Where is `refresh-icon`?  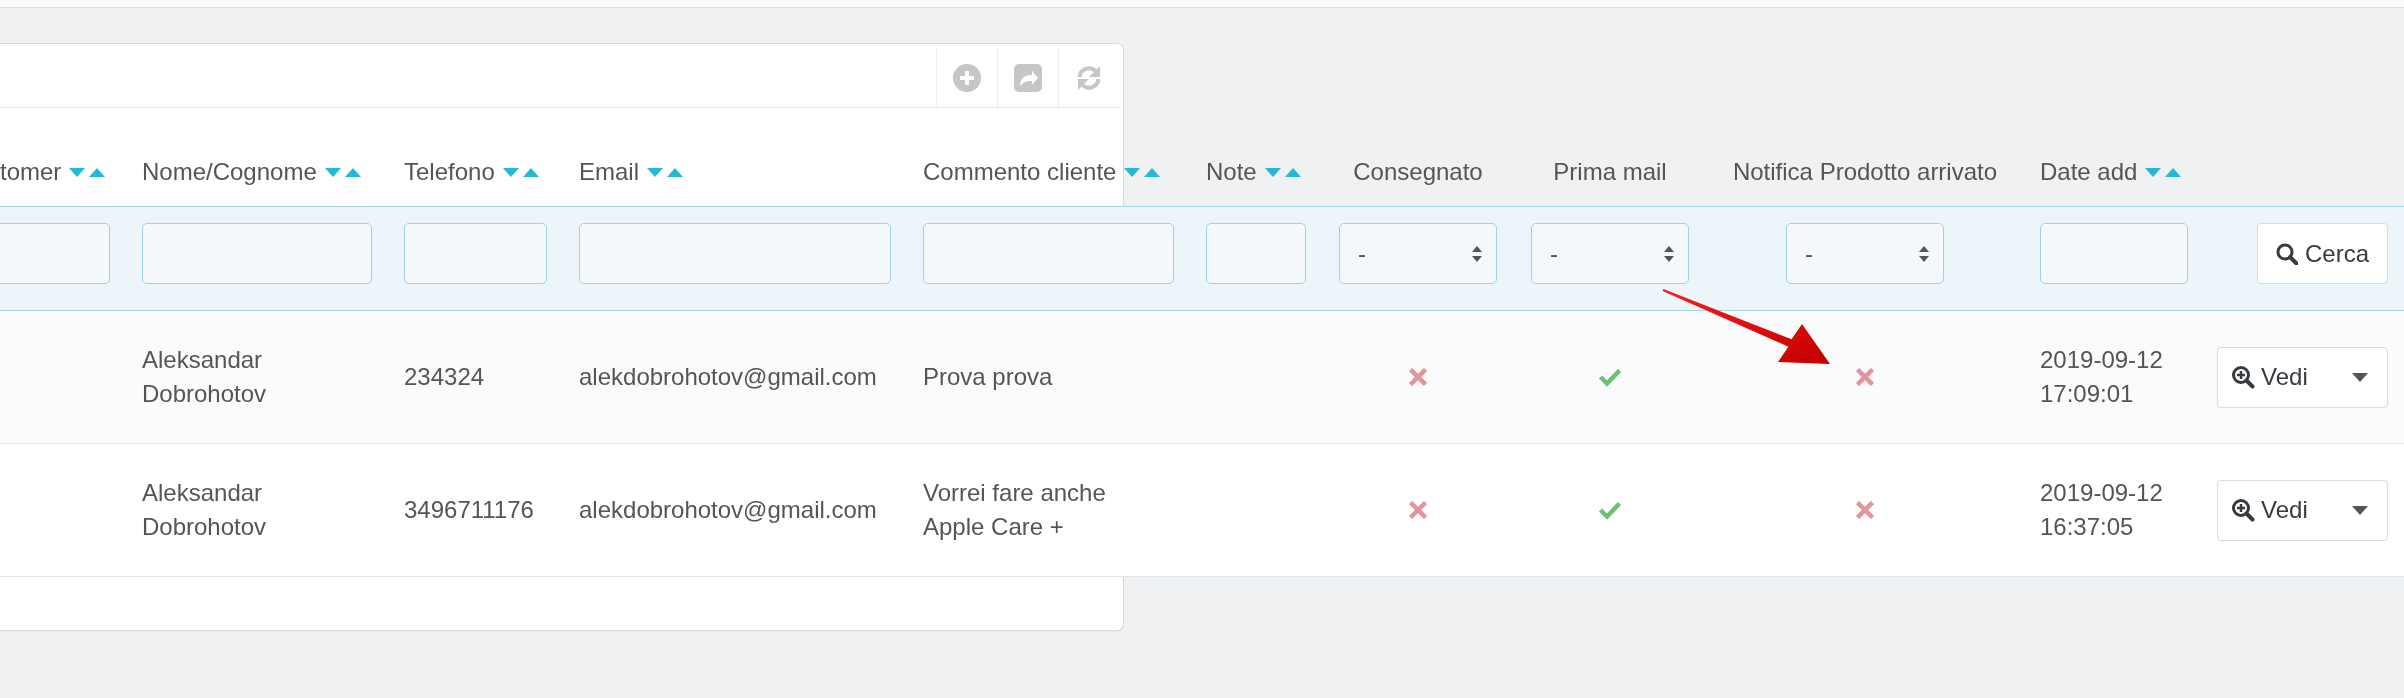
refresh-icon is located at coordinates (1089, 77).